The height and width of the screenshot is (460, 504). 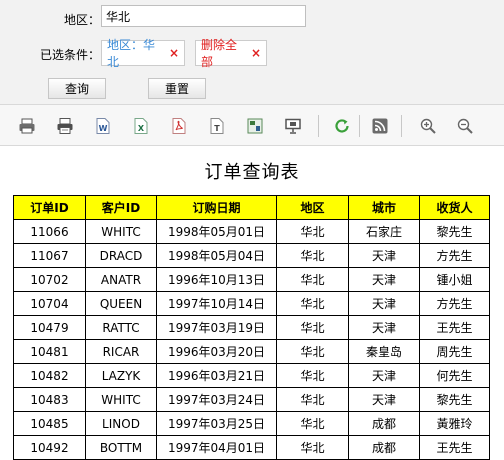 I want to click on remove-condition-icon: ×, so click(x=174, y=53).